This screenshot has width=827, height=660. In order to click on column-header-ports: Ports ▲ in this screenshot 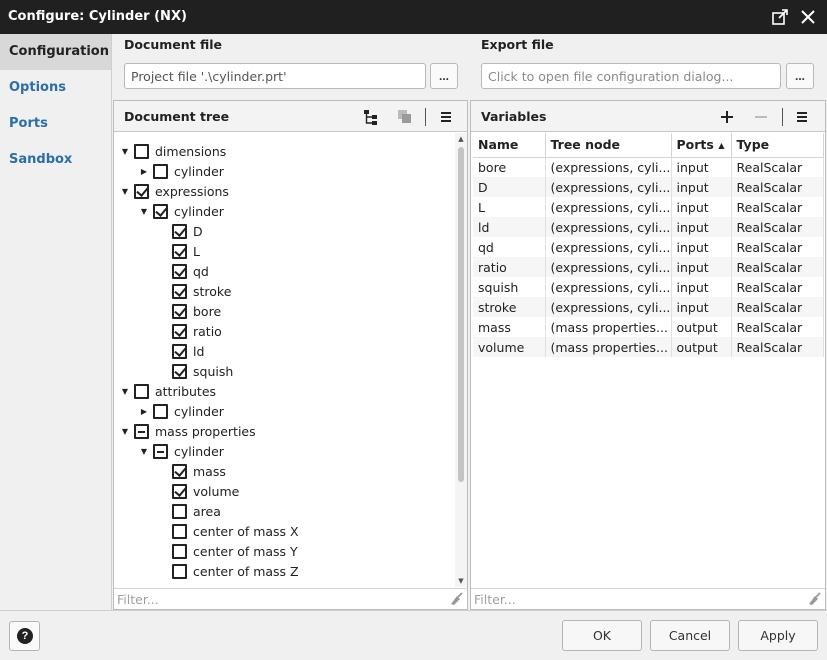, I will do `click(701, 145)`.